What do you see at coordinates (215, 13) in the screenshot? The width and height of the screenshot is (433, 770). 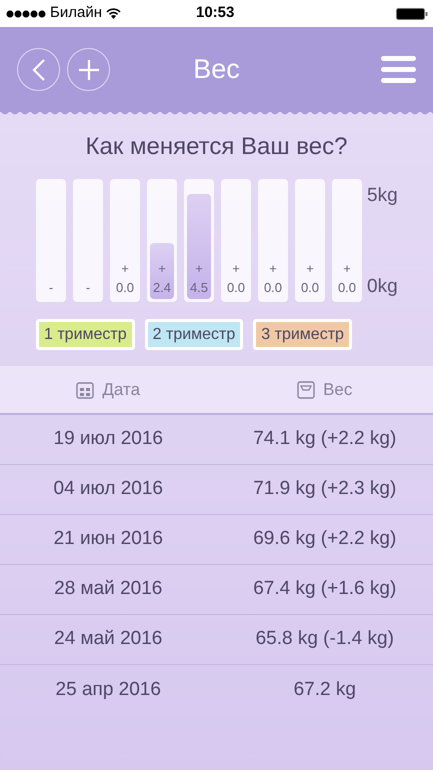 I see `status-time: 10:53` at bounding box center [215, 13].